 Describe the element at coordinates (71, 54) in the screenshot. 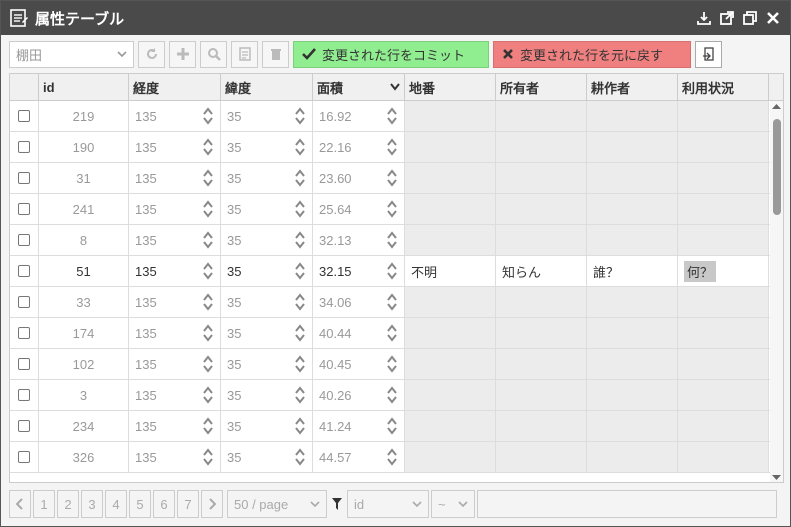

I see `layer-select: 棚田` at that location.